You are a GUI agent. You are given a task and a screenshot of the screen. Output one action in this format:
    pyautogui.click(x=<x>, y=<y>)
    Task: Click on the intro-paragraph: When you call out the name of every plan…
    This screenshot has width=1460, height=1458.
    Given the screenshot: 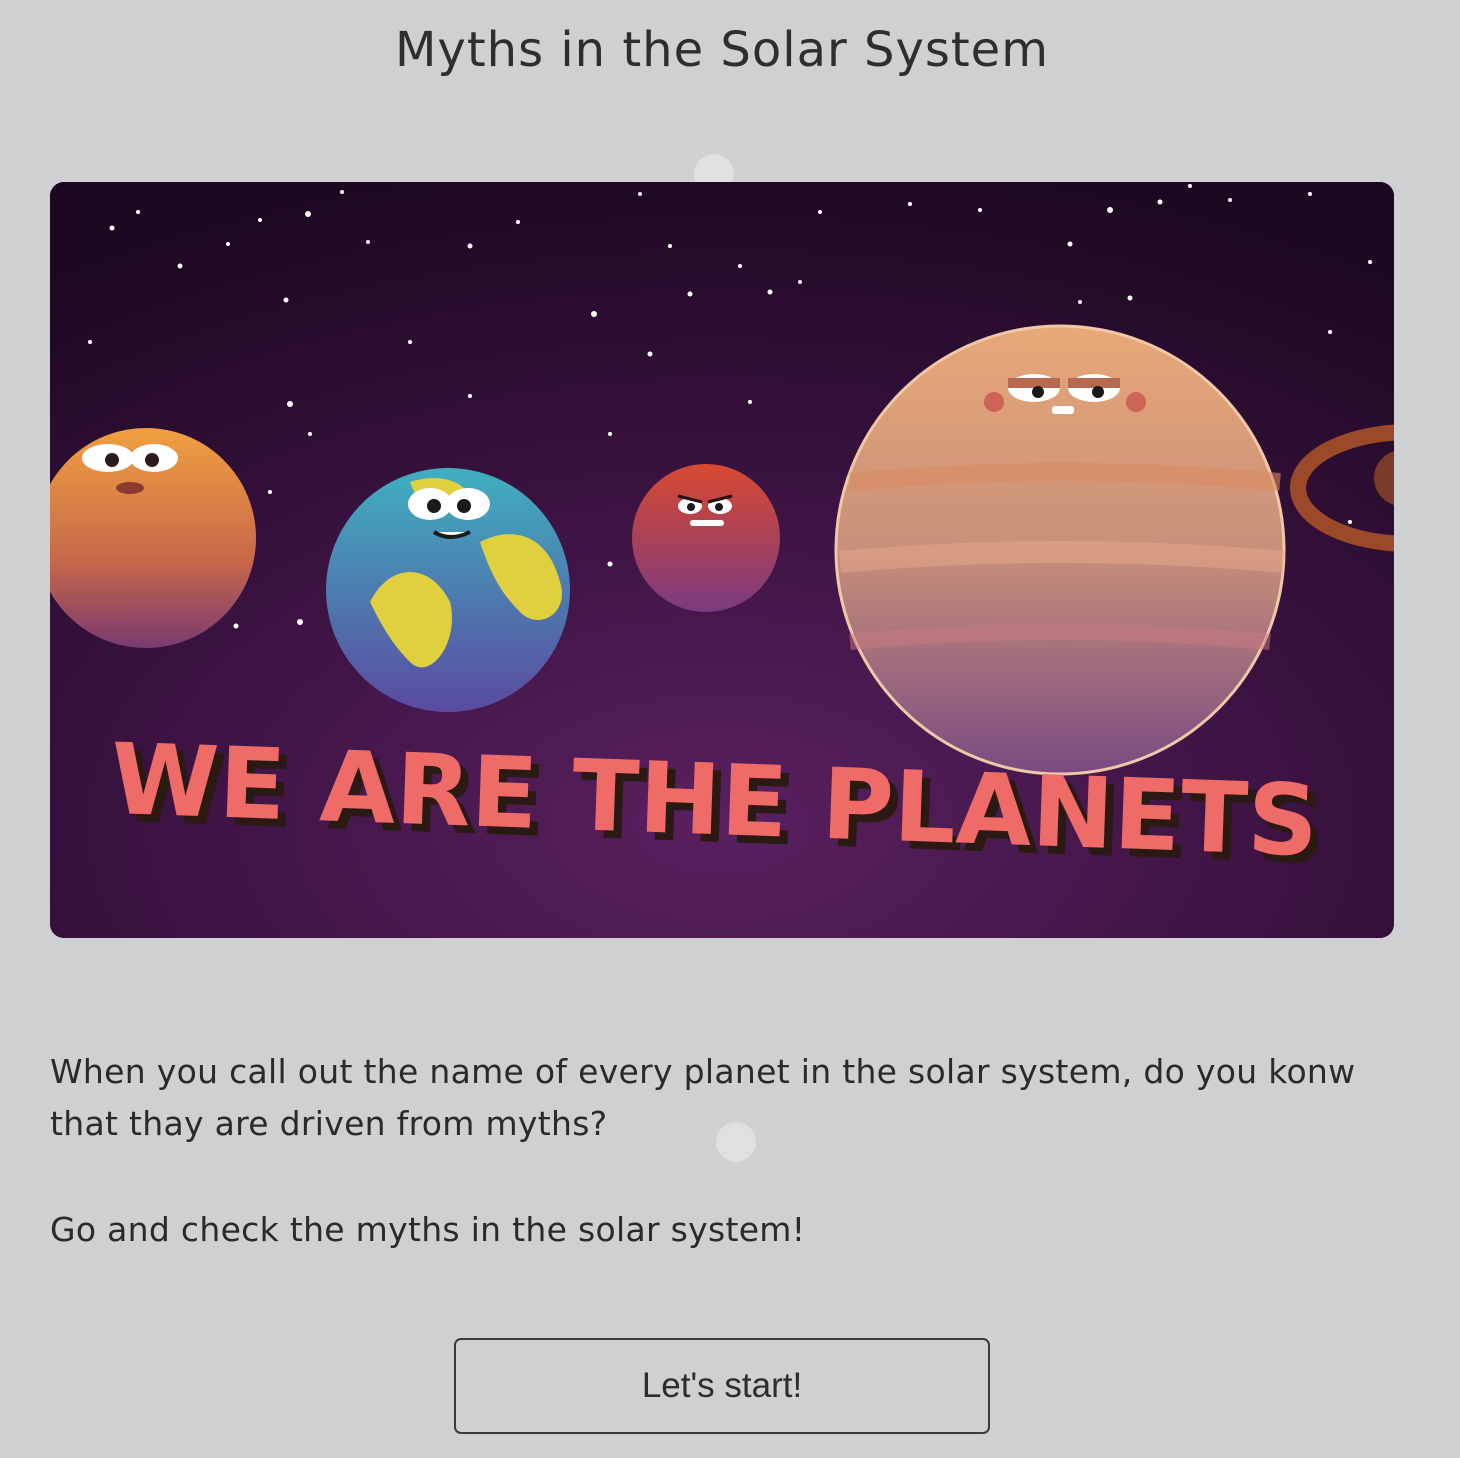 What is the action you would take?
    pyautogui.click(x=703, y=1097)
    